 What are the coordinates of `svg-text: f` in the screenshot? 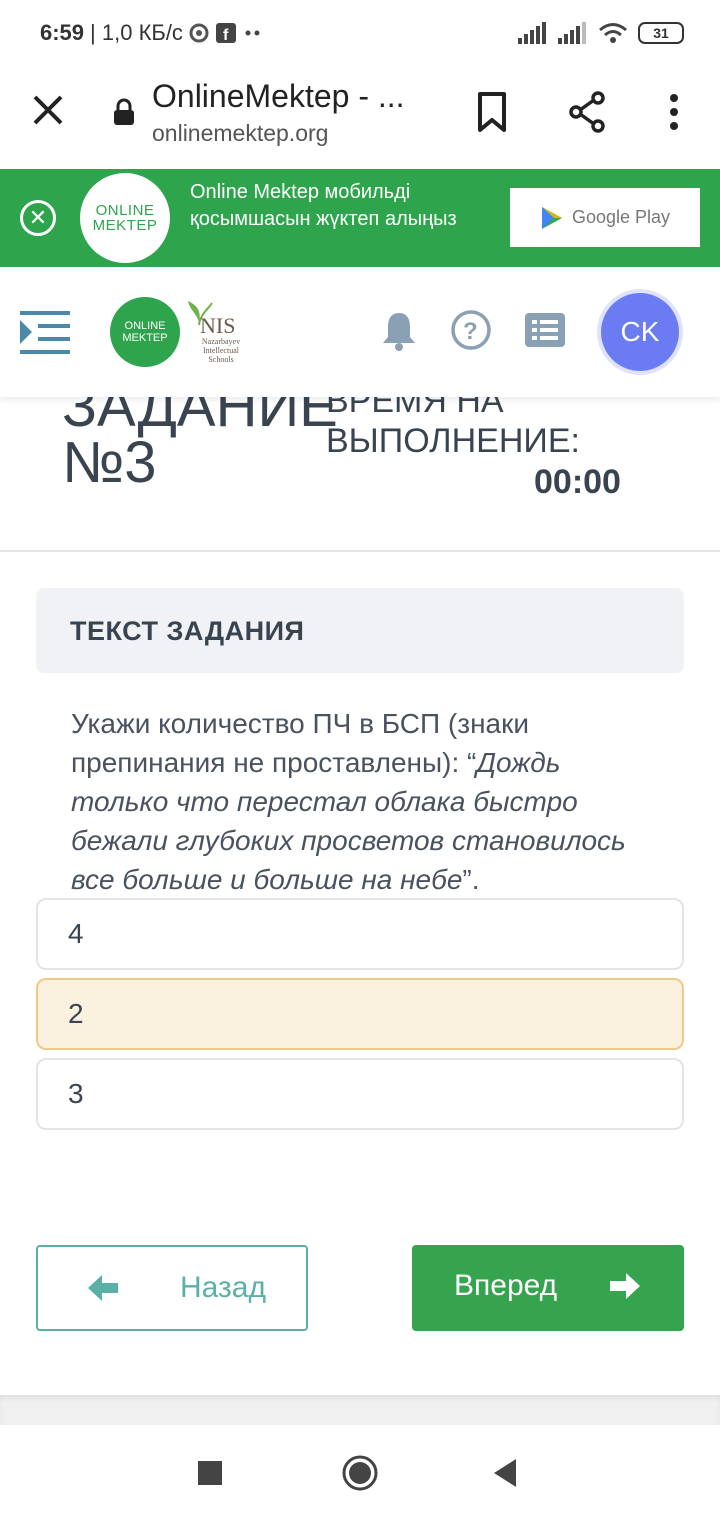 It's located at (226, 35).